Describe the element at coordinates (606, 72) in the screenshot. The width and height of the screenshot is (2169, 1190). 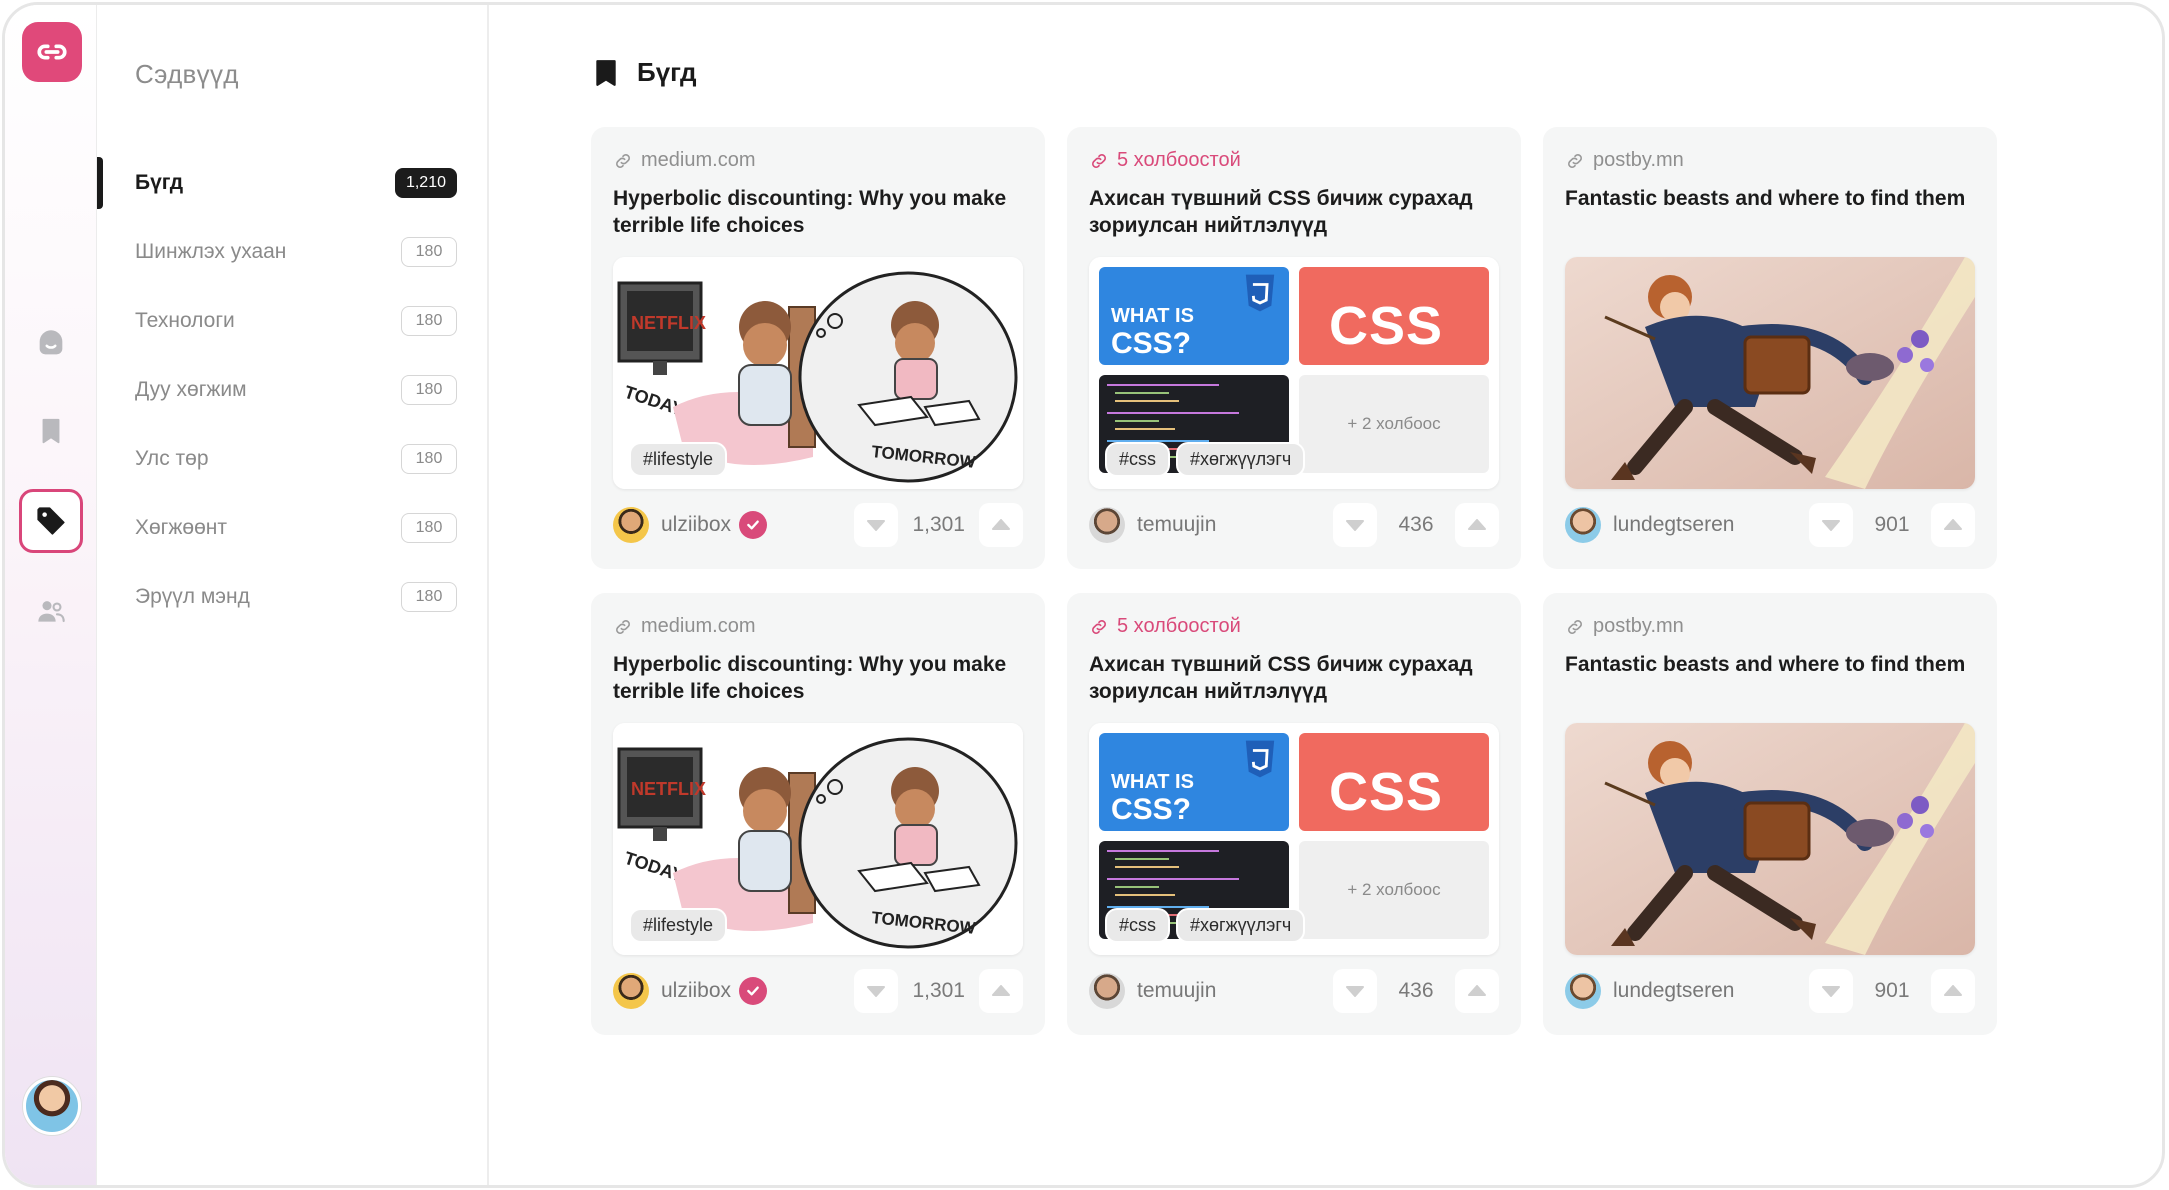
I see `bookmark-icon` at that location.